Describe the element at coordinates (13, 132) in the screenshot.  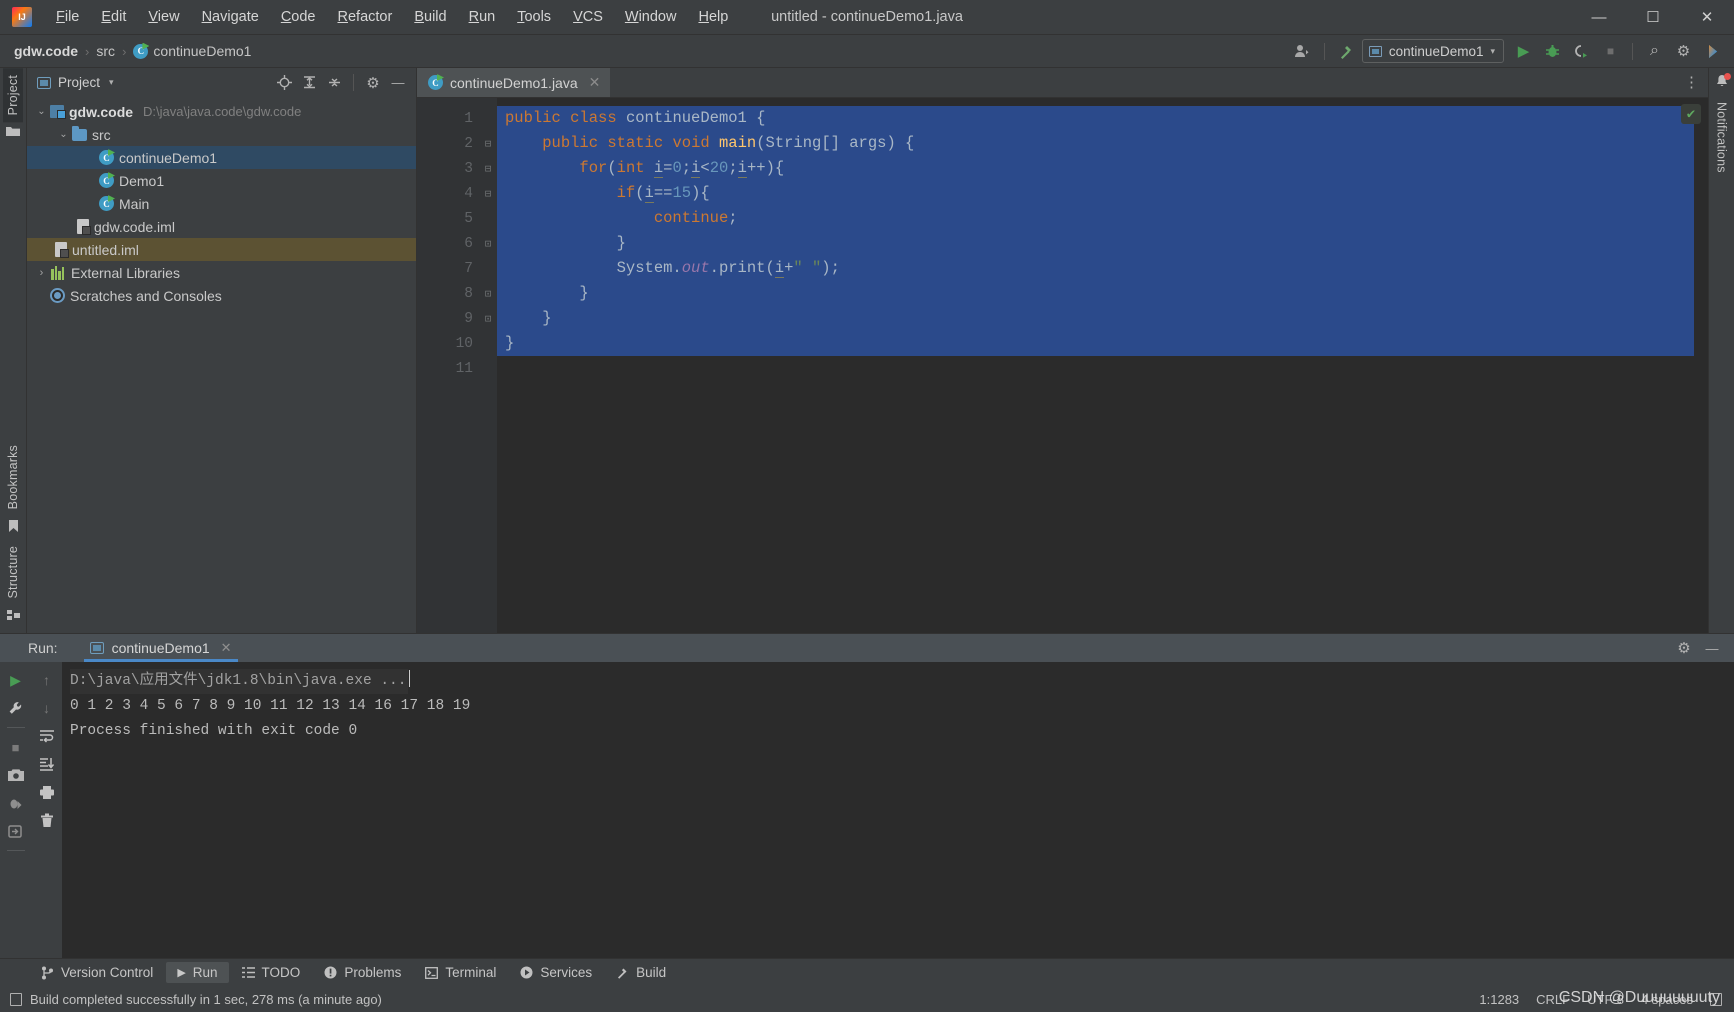
I see `folder-icon` at that location.